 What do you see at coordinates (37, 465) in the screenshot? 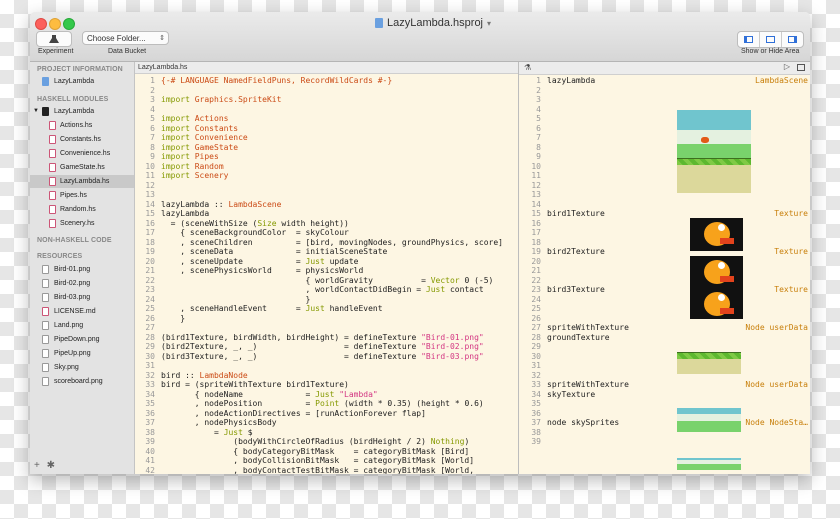
I see `add-button: +` at bounding box center [37, 465].